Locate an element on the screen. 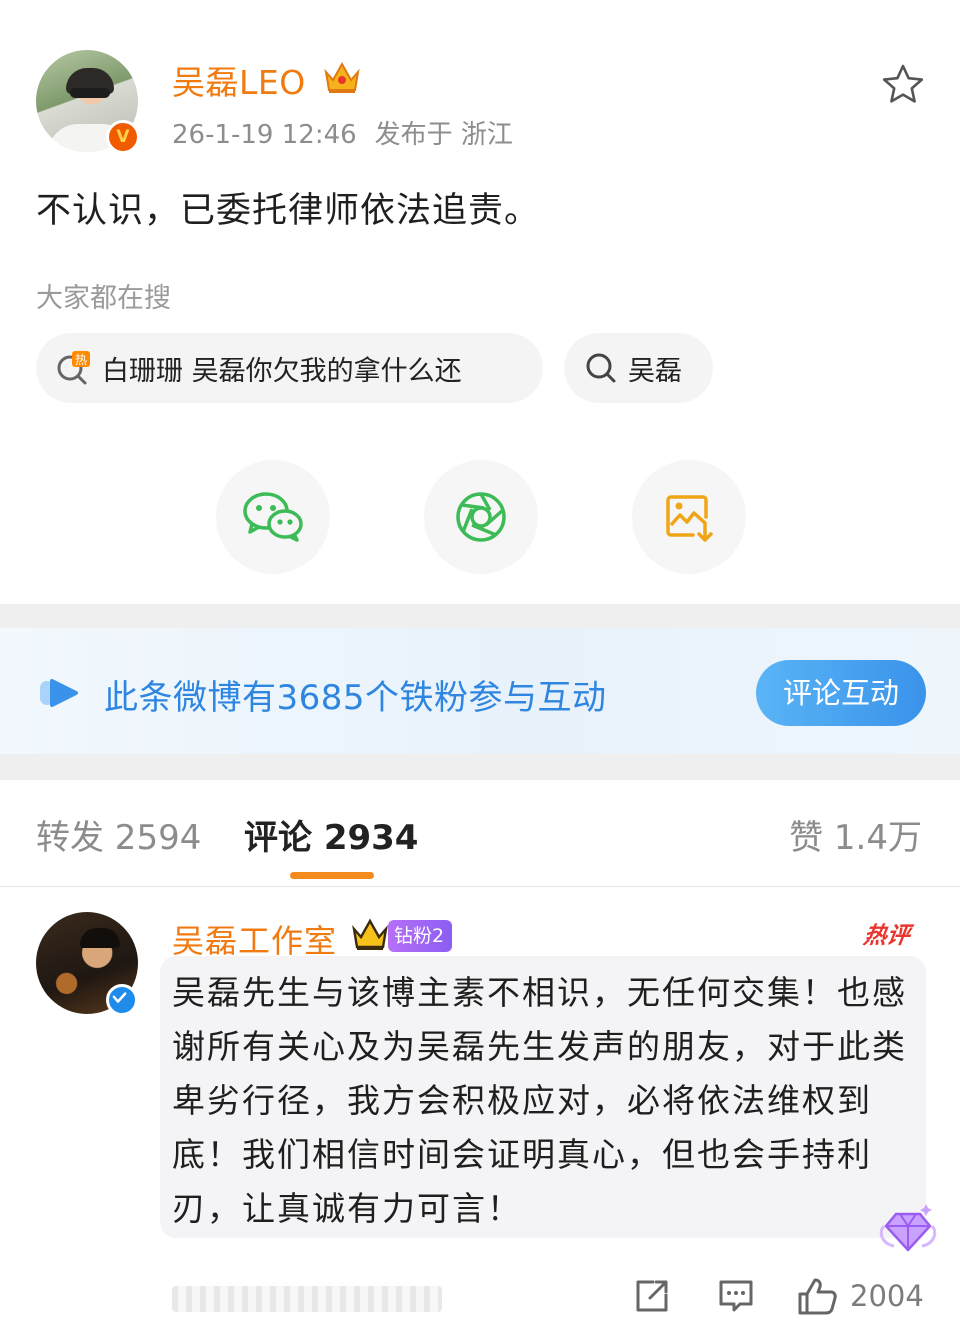  repost-icon is located at coordinates (652, 1296).